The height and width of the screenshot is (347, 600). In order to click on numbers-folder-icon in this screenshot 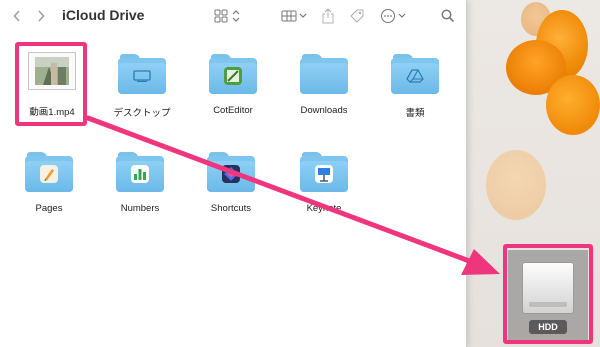, I will do `click(140, 172)`.